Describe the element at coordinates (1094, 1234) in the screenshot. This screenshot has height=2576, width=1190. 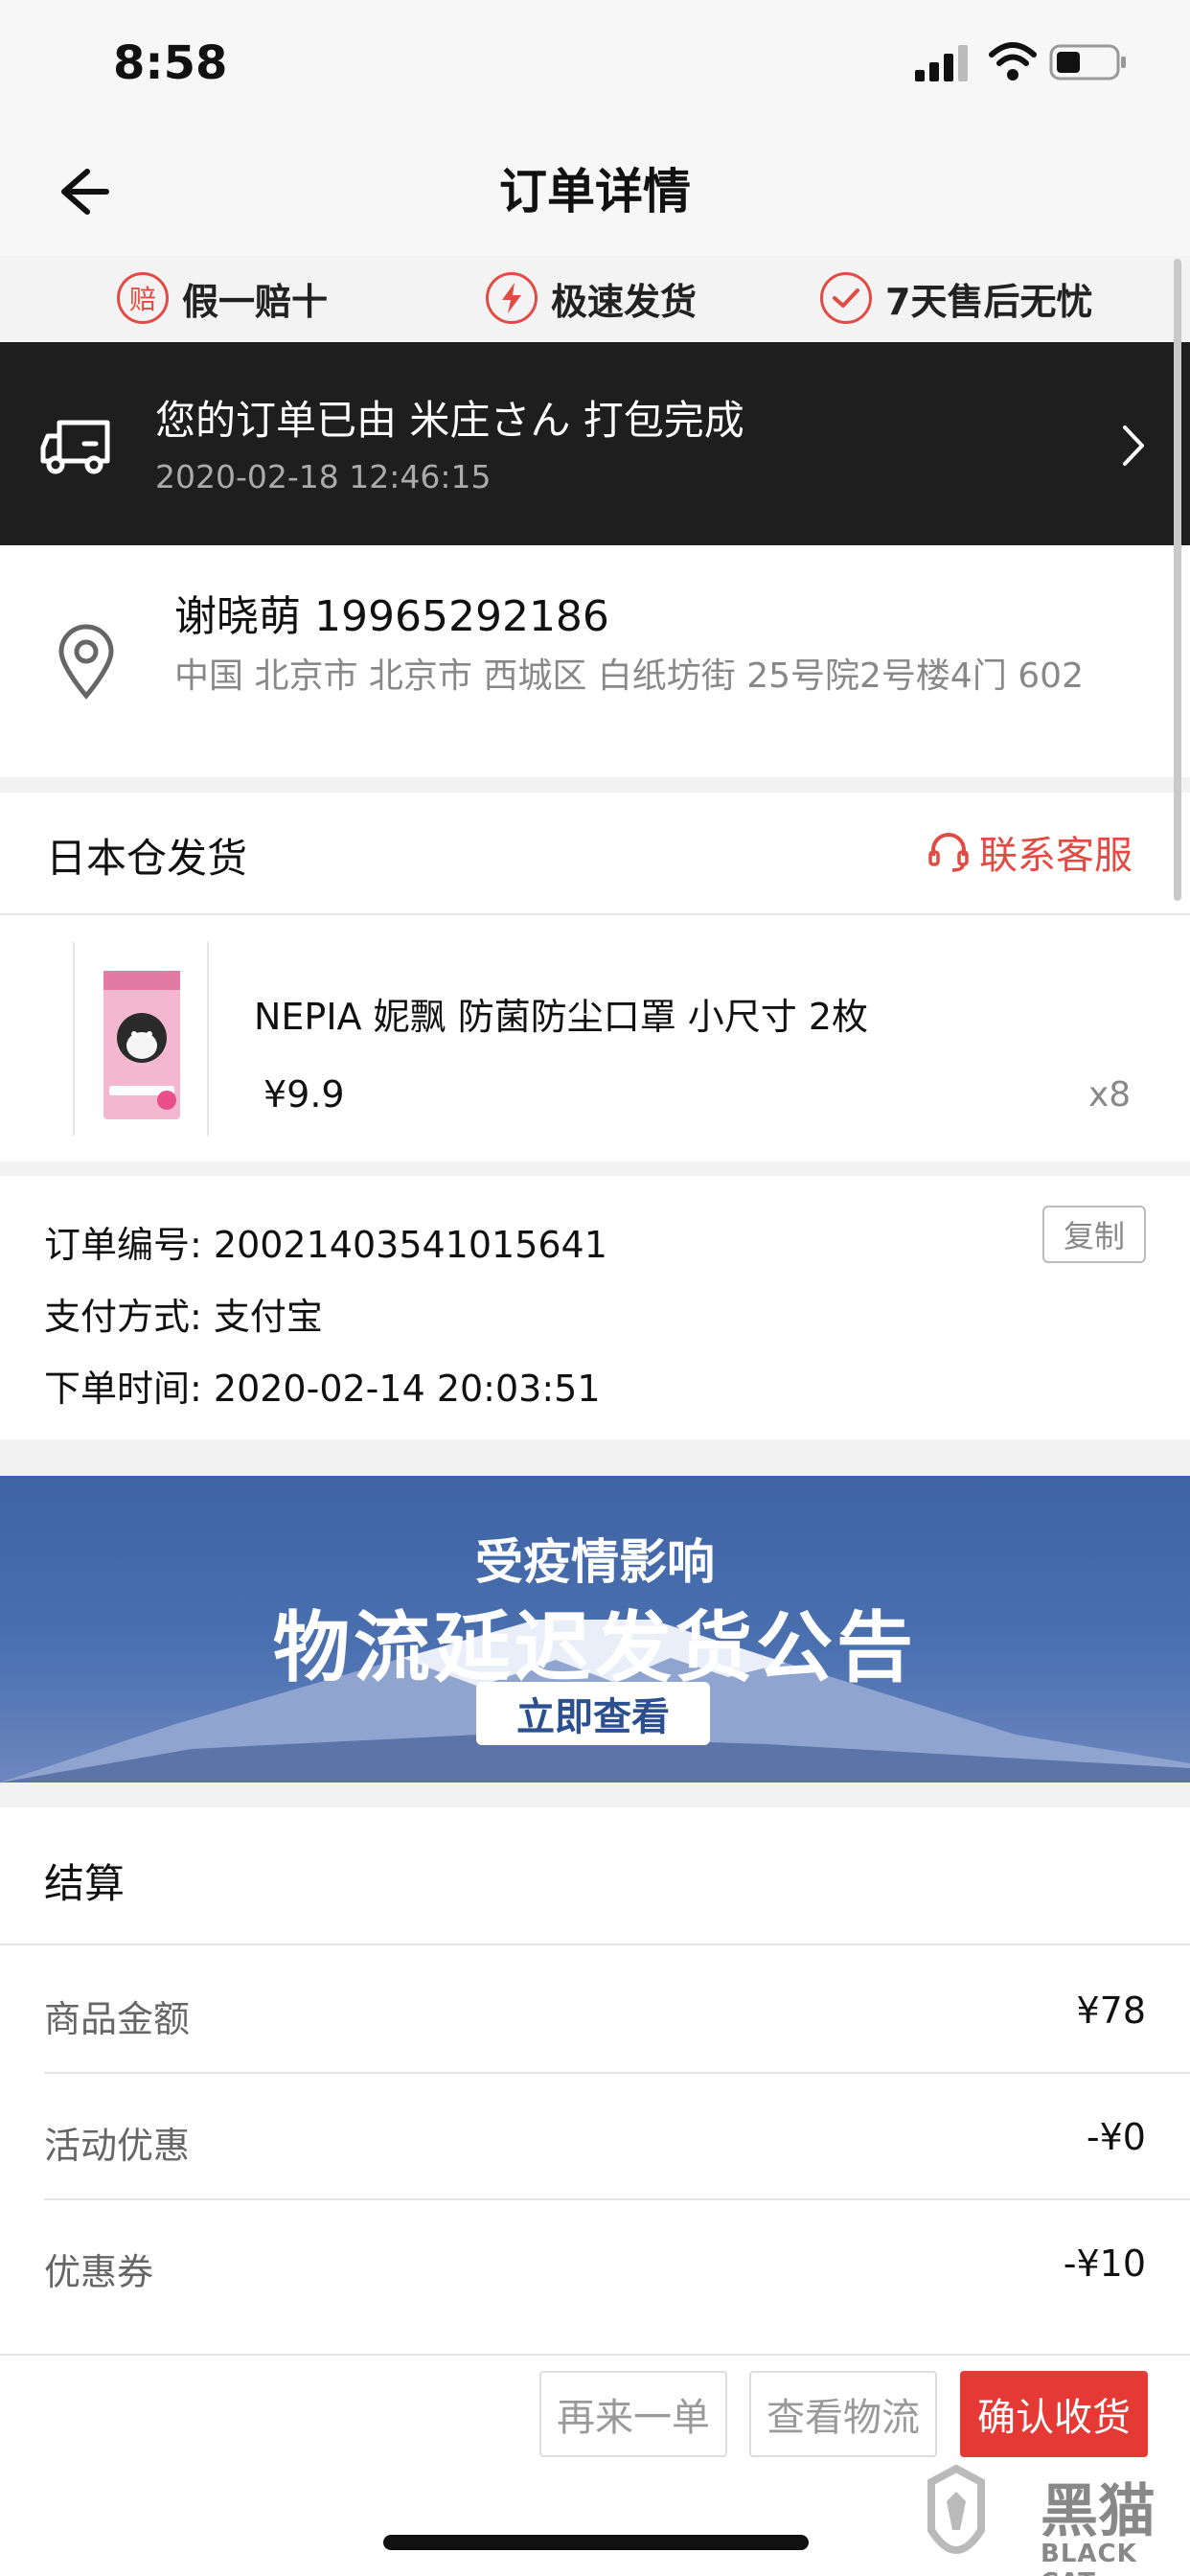
I see `copy-button: 复制` at that location.